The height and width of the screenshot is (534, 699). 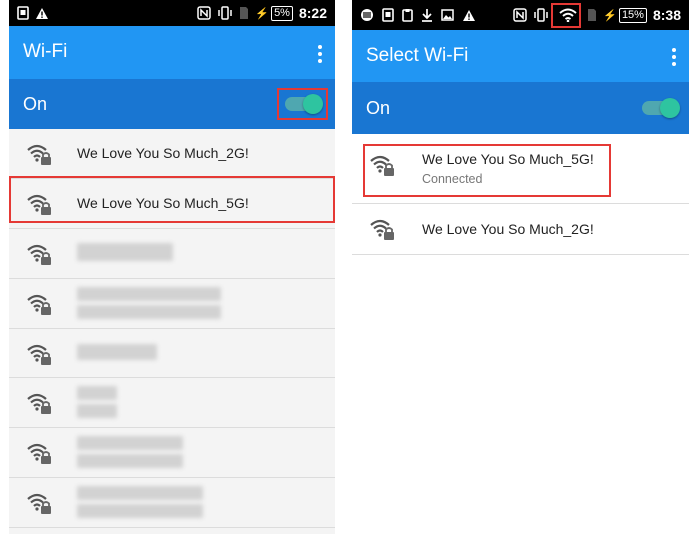 I want to click on clock: 8:38, so click(x=666, y=15).